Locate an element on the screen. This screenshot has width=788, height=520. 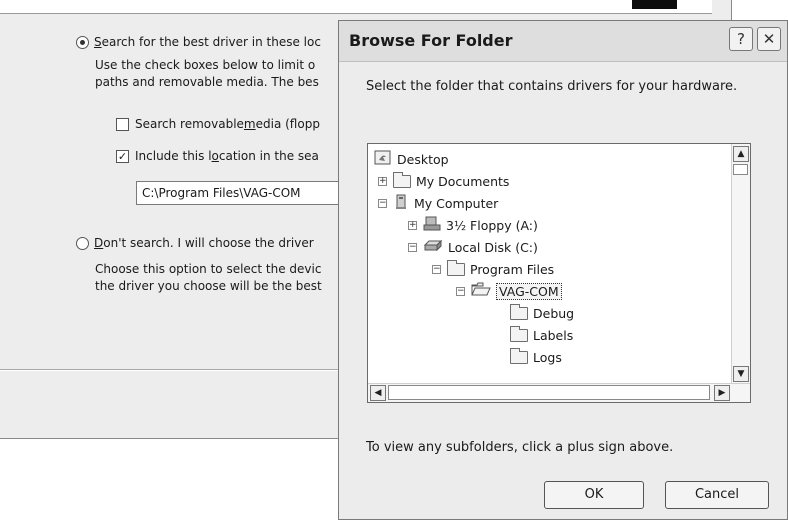
search-option-description-line1: Use the check boxes below to limit o is located at coordinates (205, 65).